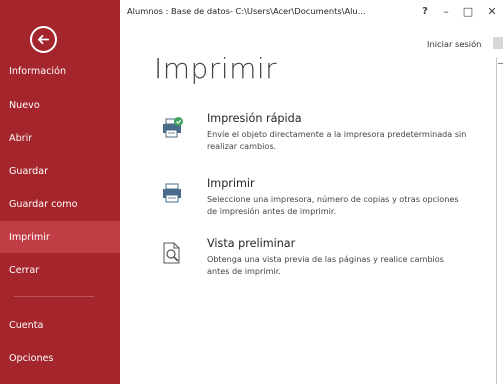  What do you see at coordinates (425, 11) in the screenshot?
I see `help-button: ?` at bounding box center [425, 11].